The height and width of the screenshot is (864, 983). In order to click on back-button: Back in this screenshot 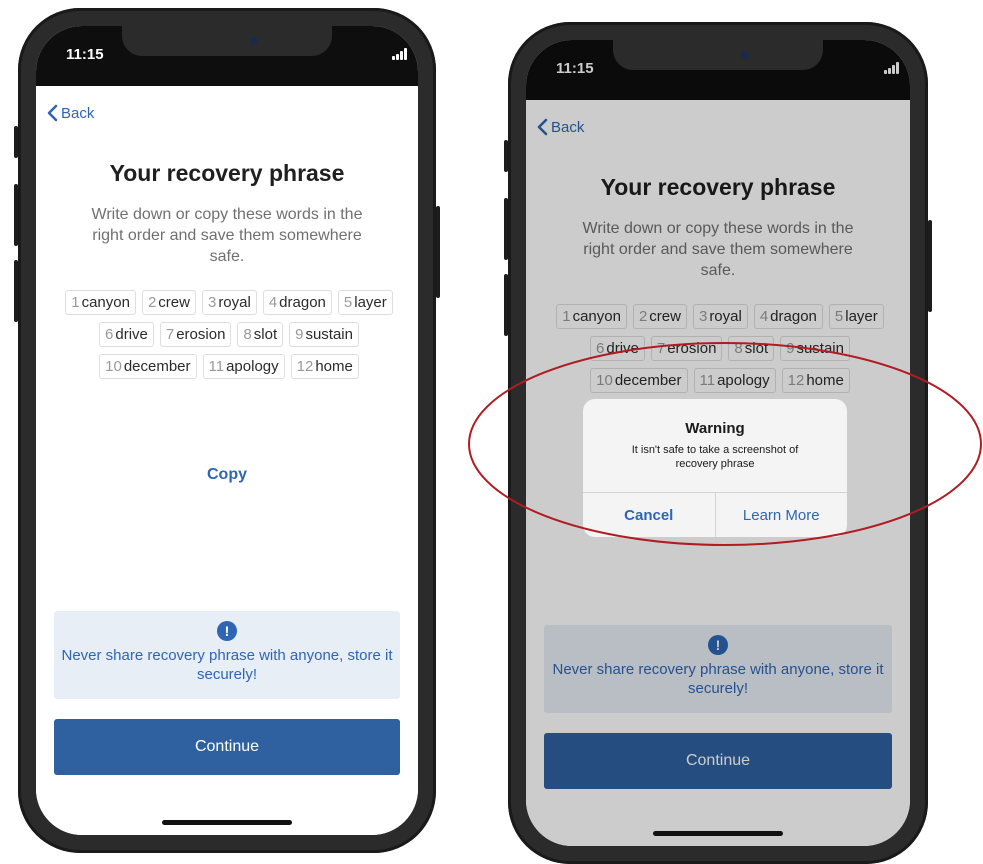, I will do `click(70, 113)`.